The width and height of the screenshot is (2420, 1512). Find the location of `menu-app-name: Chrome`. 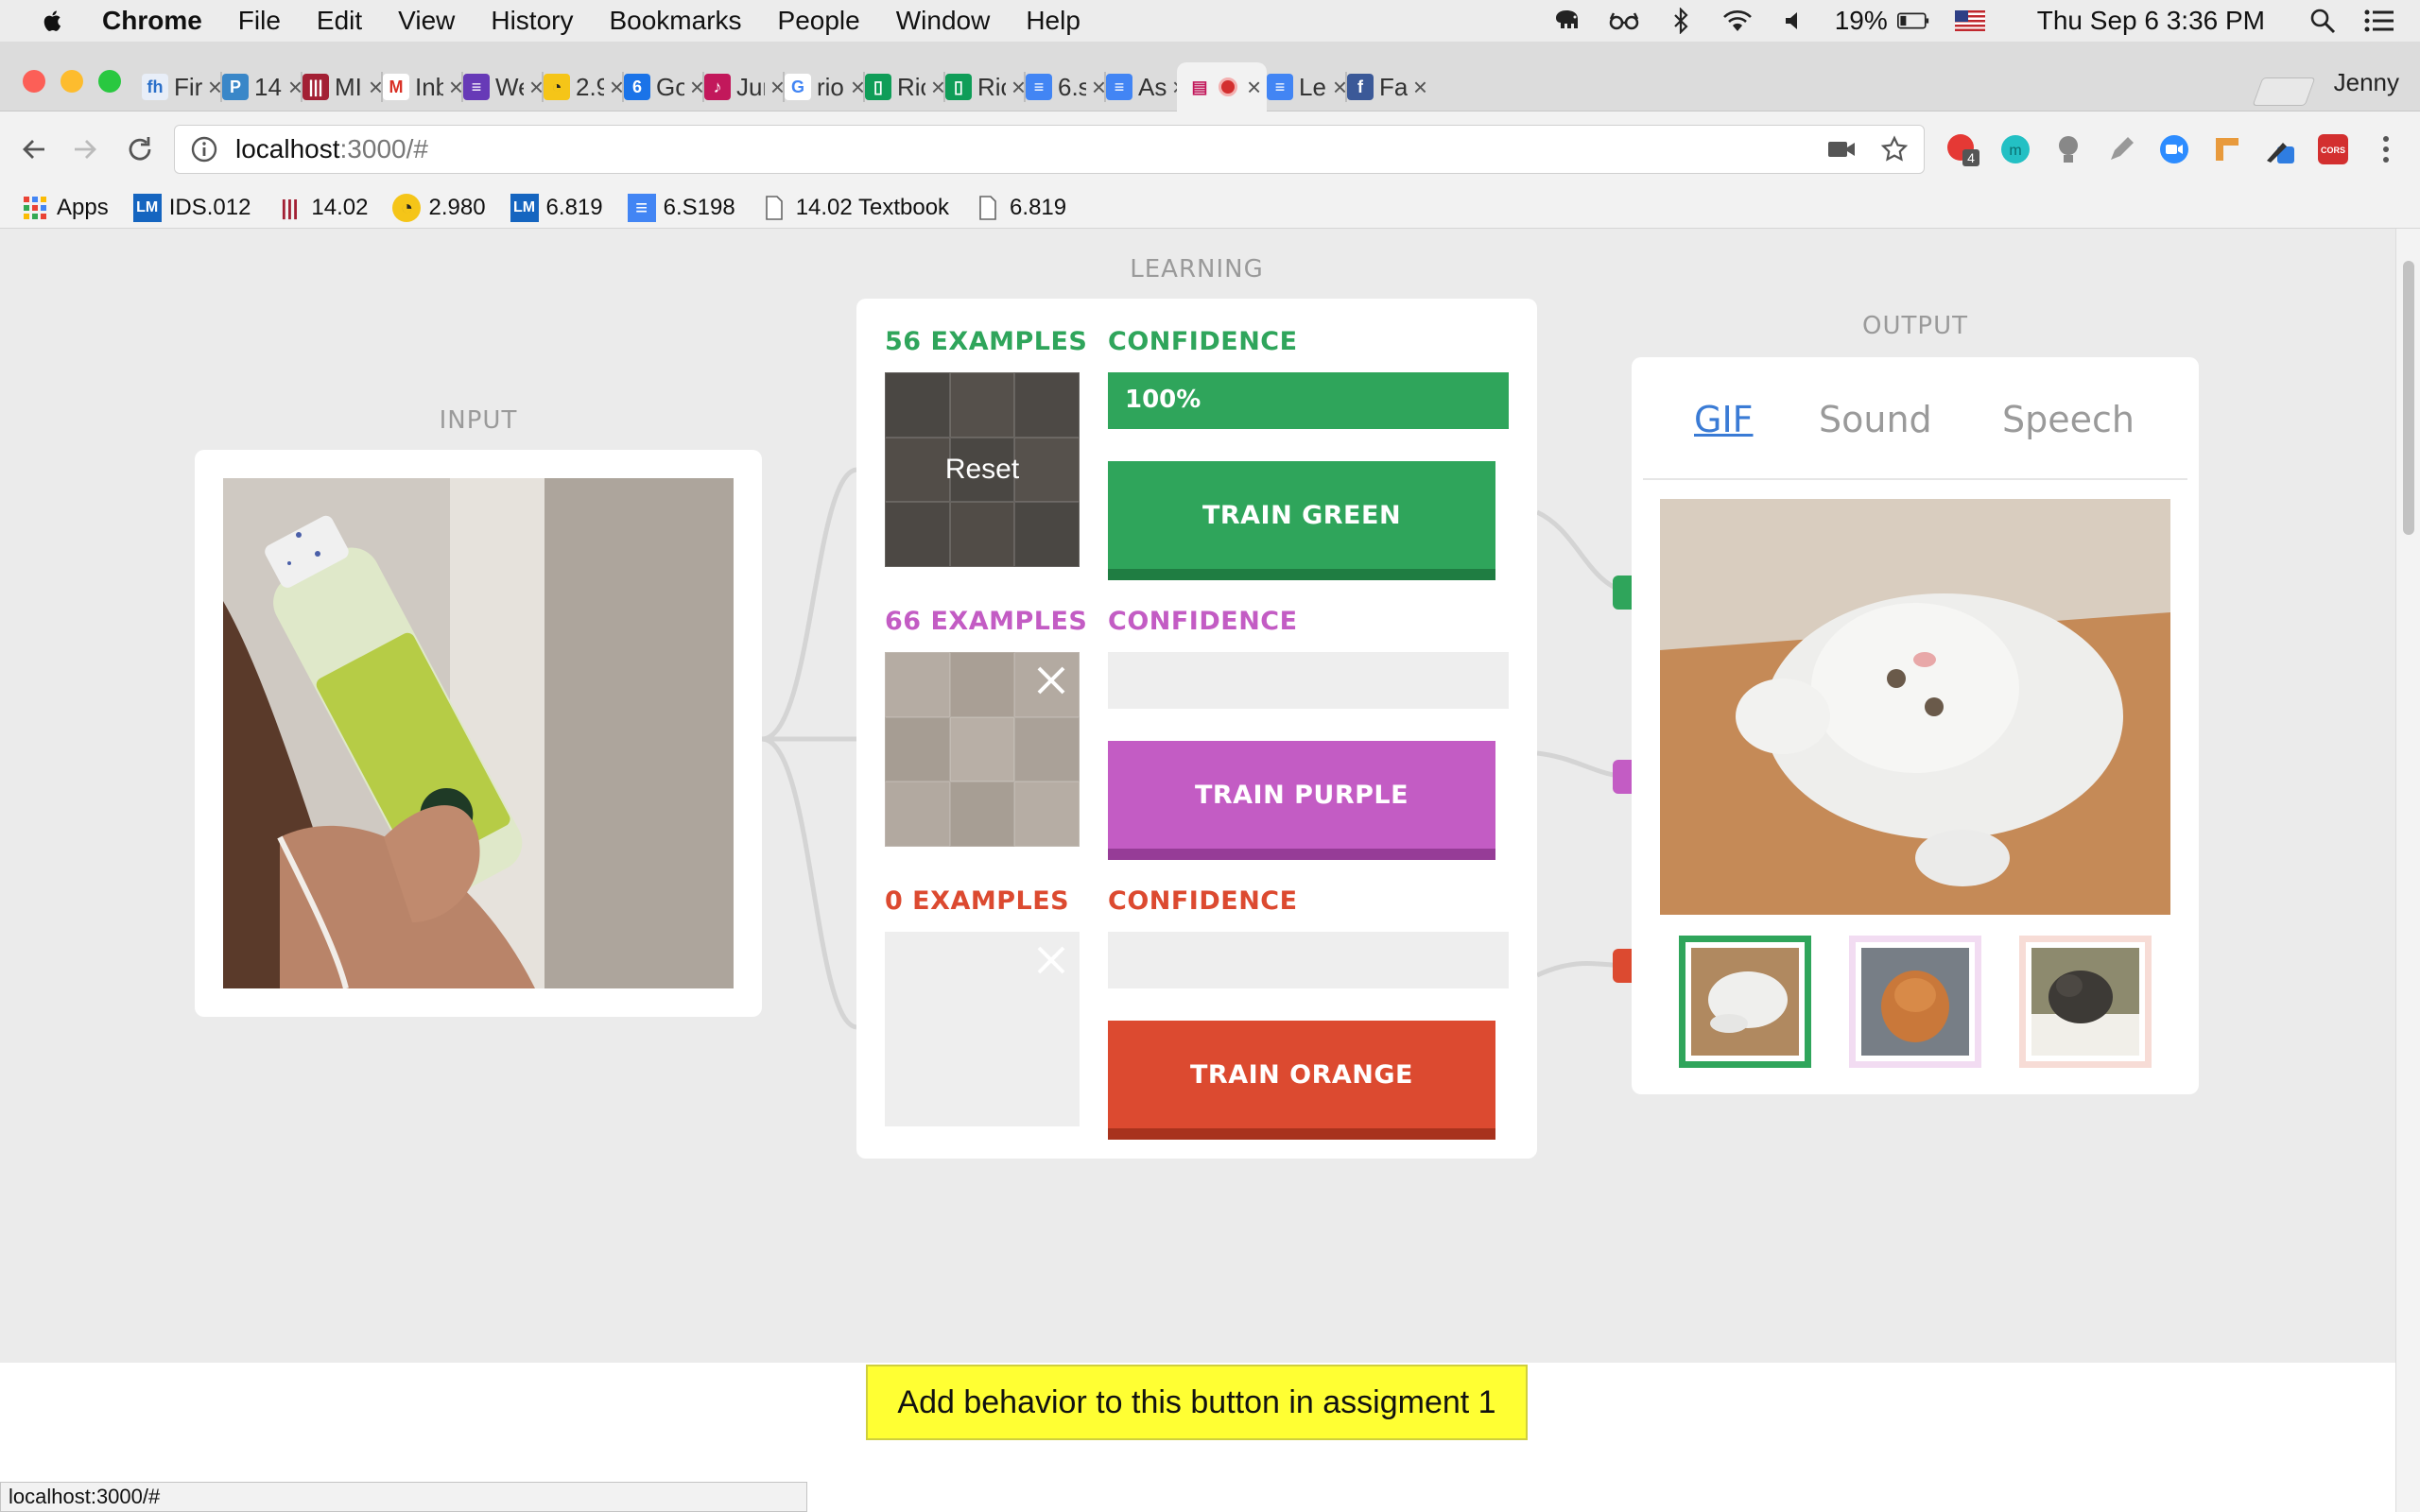

menu-app-name: Chrome is located at coordinates (152, 21).